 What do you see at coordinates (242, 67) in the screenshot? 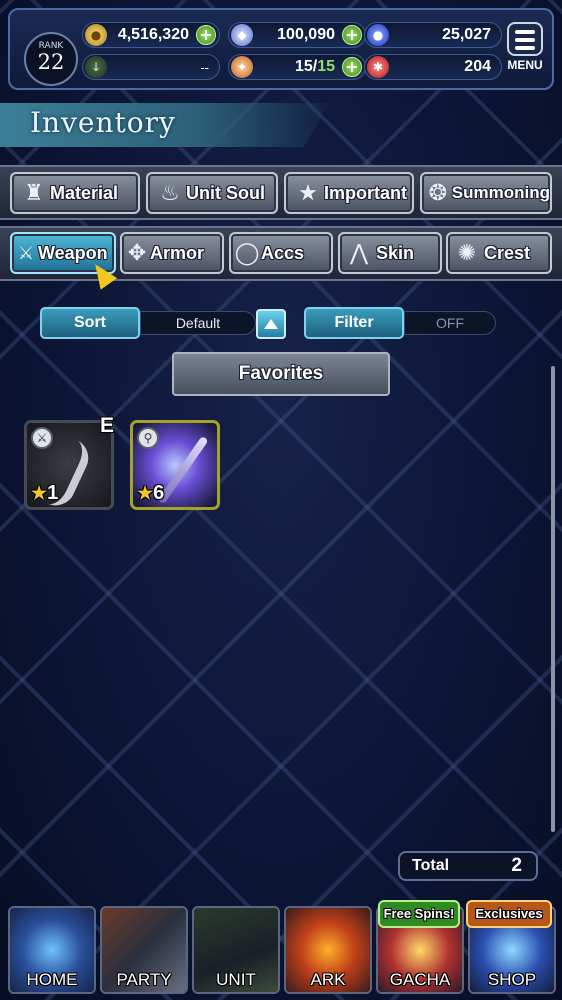
I see `stamina-pouch-icon: ✦` at bounding box center [242, 67].